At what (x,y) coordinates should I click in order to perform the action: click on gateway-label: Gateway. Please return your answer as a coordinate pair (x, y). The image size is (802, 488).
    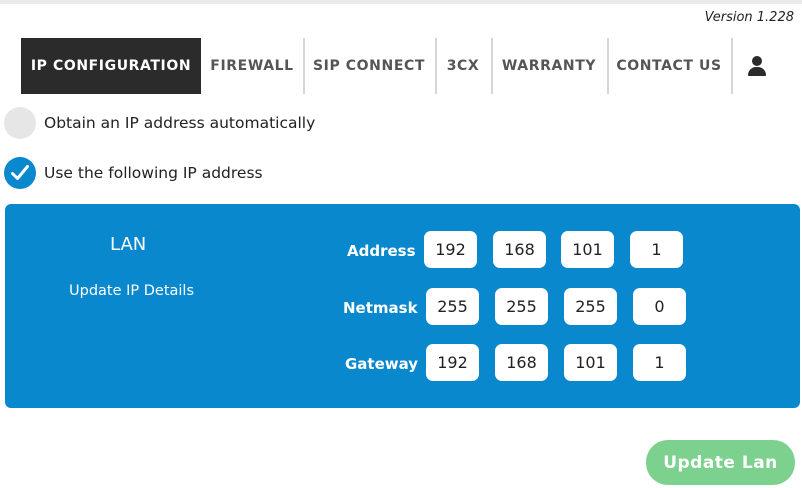
    Looking at the image, I should click on (382, 364).